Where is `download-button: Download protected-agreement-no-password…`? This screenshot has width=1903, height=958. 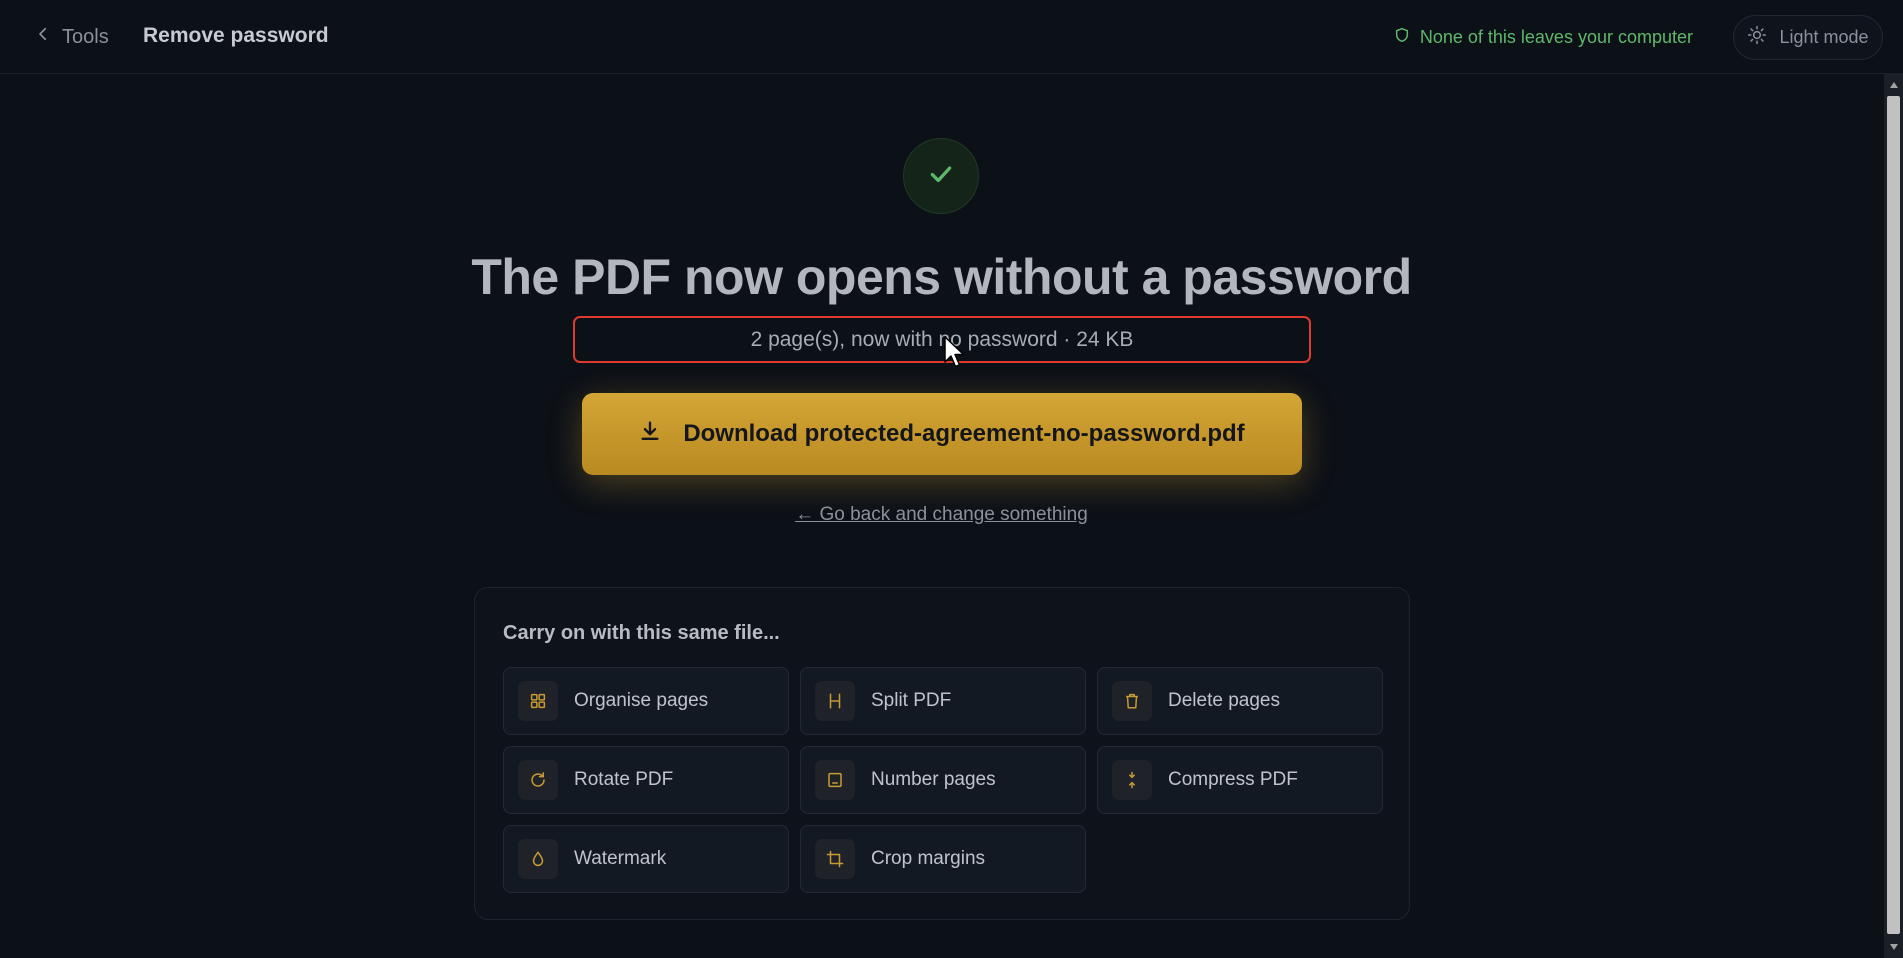 download-button: Download protected-agreement-no-password… is located at coordinates (942, 434).